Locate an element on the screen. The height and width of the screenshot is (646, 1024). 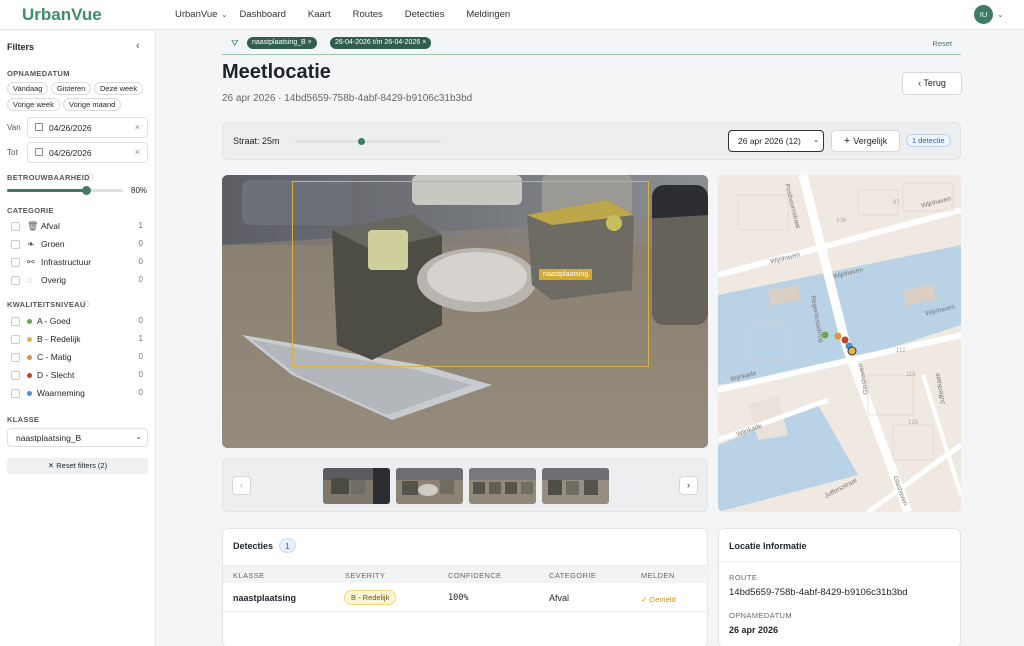
vergelijk-button: + Vergelijk is located at coordinates (865, 141).